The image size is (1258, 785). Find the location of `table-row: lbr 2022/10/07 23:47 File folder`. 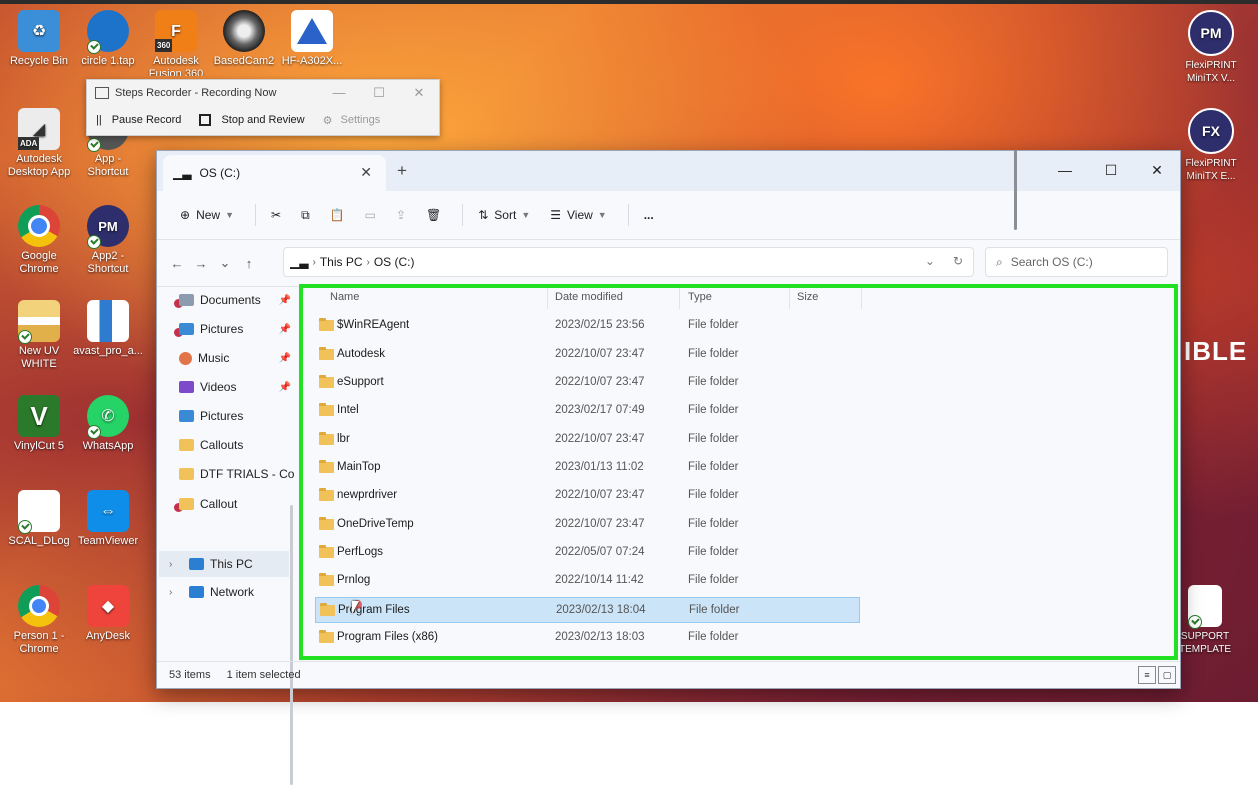

table-row: lbr 2022/10/07 23:47 File folder is located at coordinates (587, 440).